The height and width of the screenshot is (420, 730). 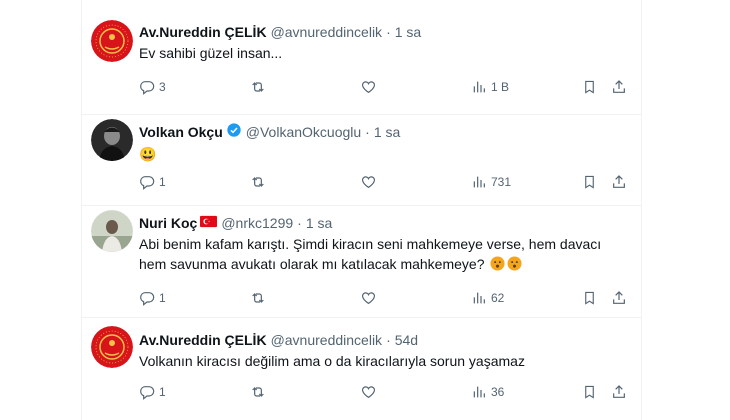 I want to click on views-button: 62, so click(x=487, y=298).